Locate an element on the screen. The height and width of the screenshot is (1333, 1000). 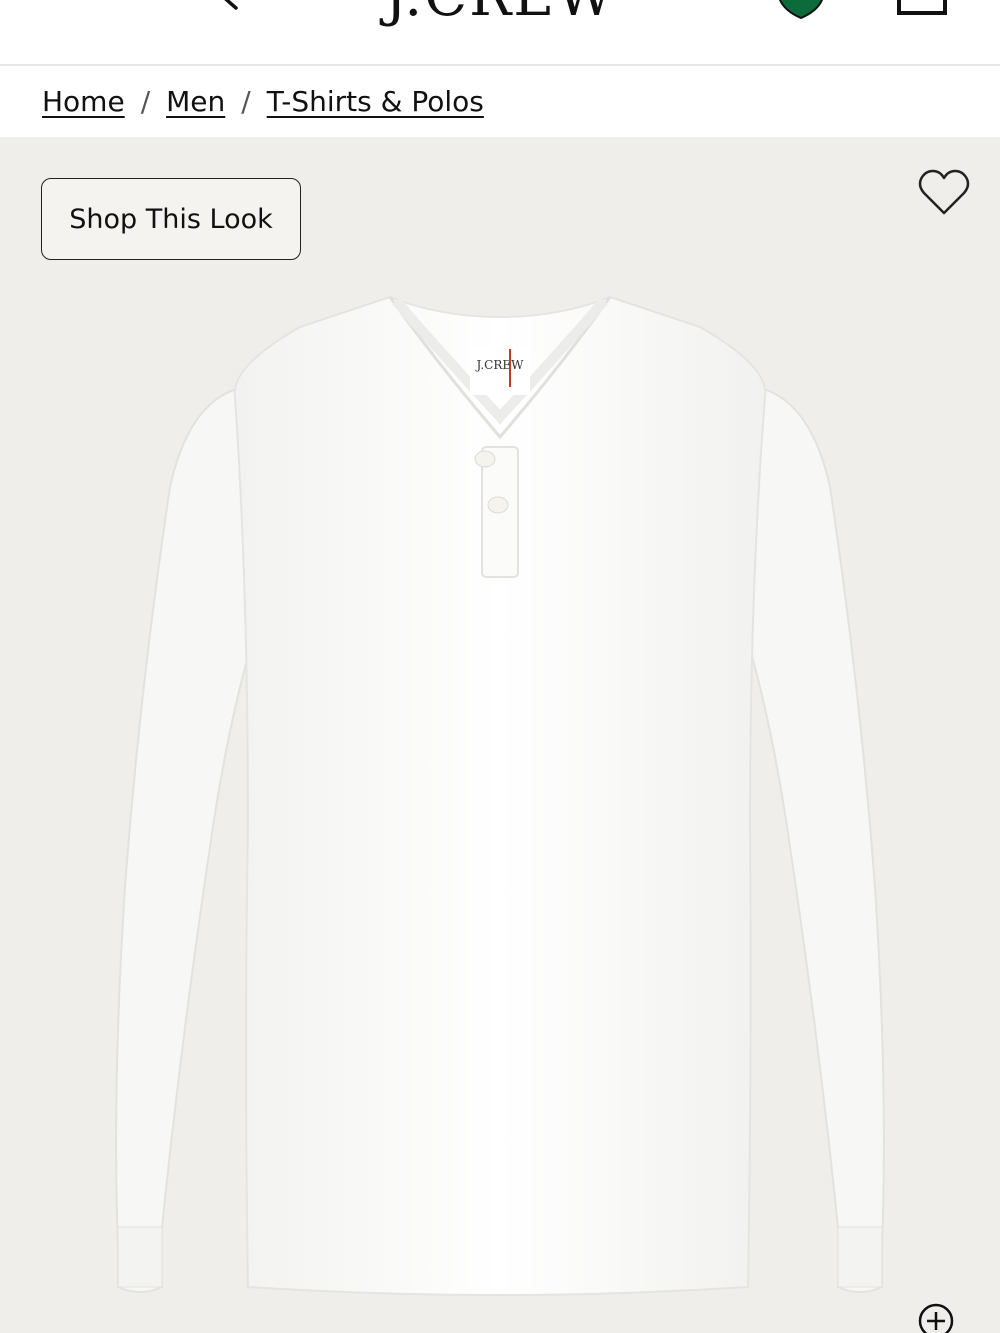
site-header: J.CREW is located at coordinates (500, 33).